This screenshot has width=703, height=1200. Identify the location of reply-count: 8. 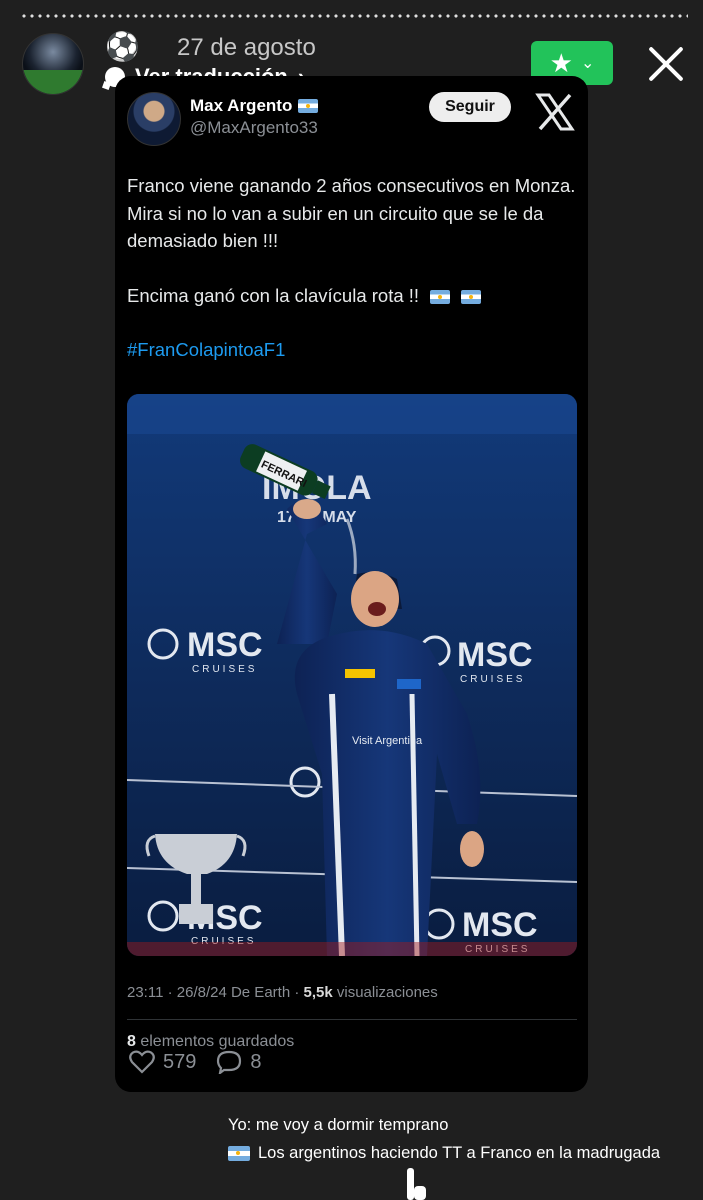
(256, 1061).